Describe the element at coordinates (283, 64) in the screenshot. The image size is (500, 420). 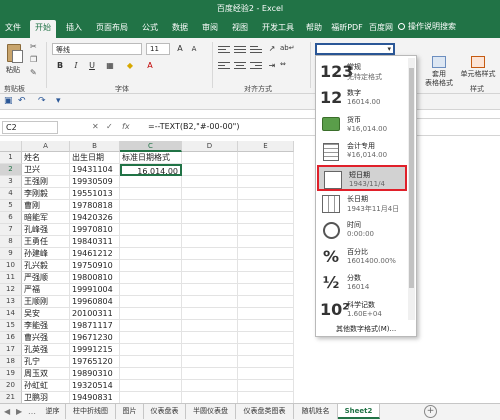
I see `merge-center-icon: ⇔` at that location.